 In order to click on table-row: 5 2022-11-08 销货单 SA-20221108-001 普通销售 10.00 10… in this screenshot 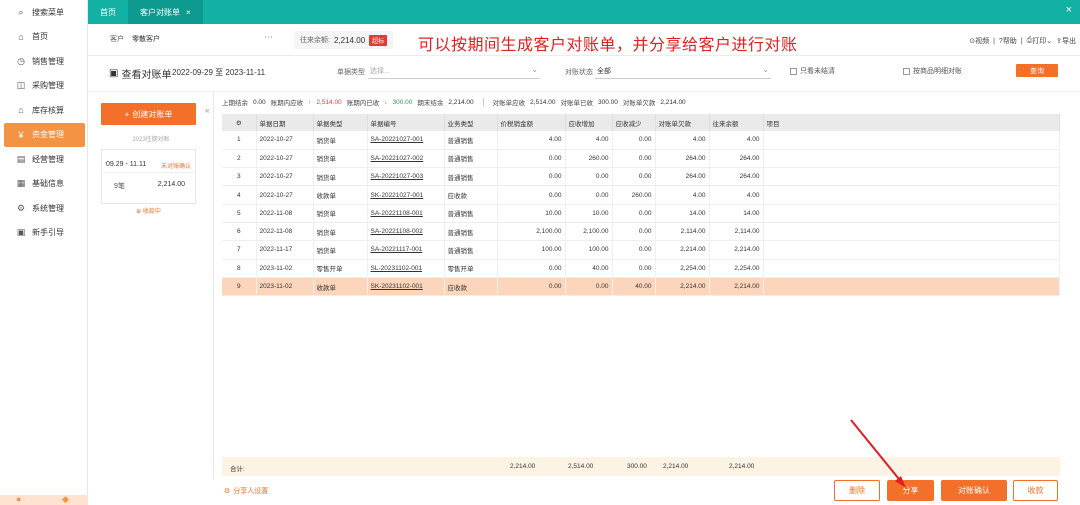, I will do `click(641, 213)`.